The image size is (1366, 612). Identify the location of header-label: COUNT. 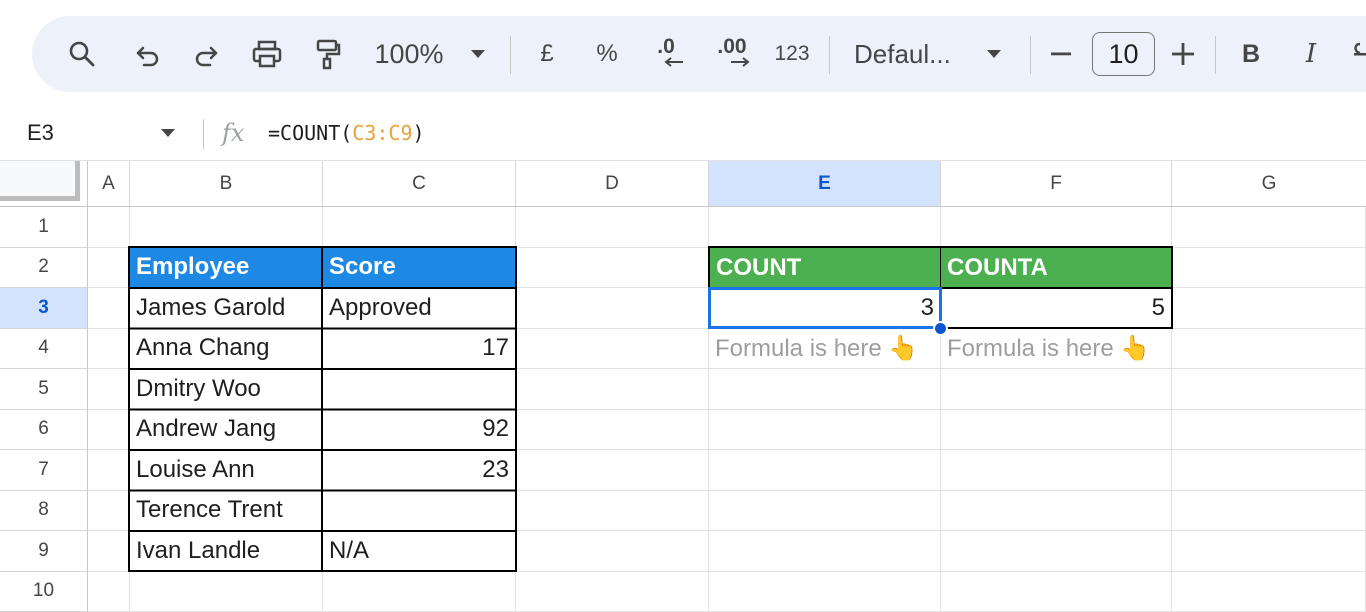
(759, 267).